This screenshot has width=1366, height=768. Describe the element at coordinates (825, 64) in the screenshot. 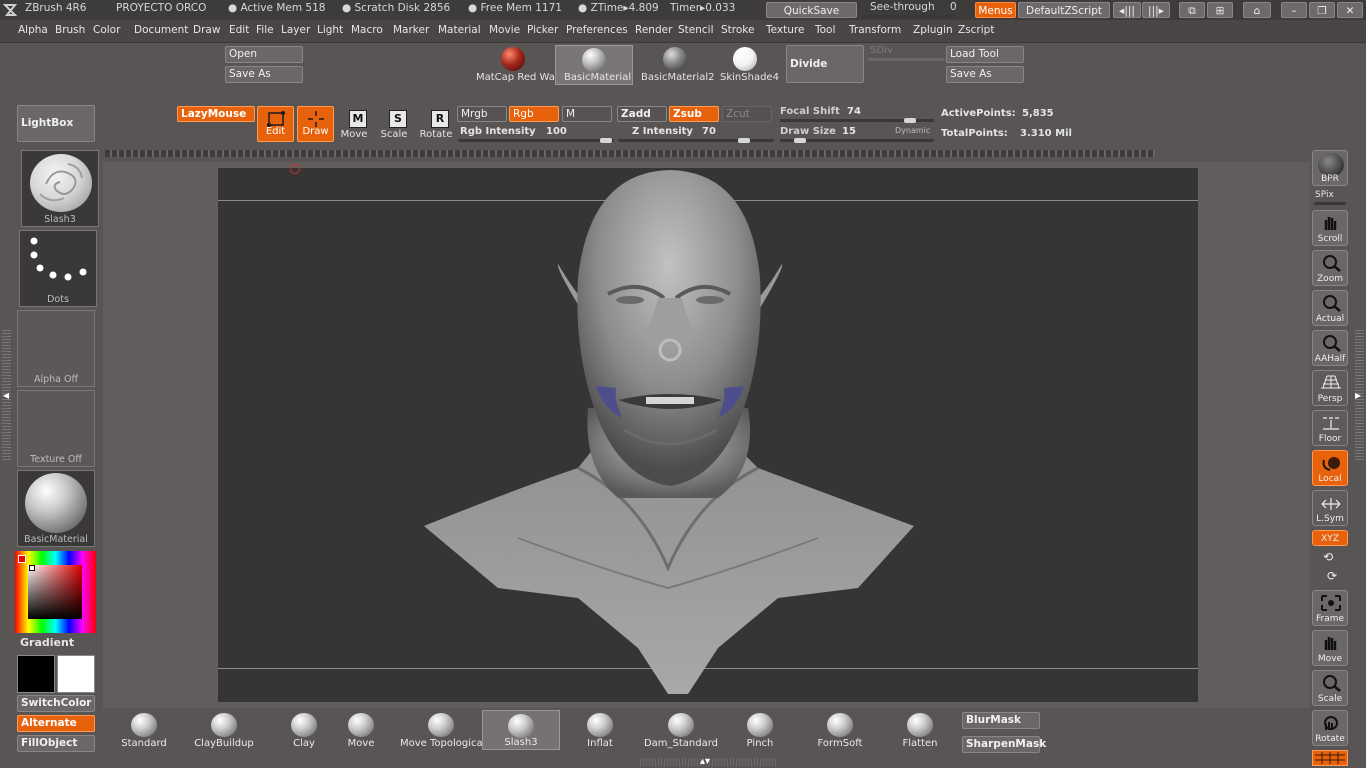

I see `divide-button: Divide` at that location.